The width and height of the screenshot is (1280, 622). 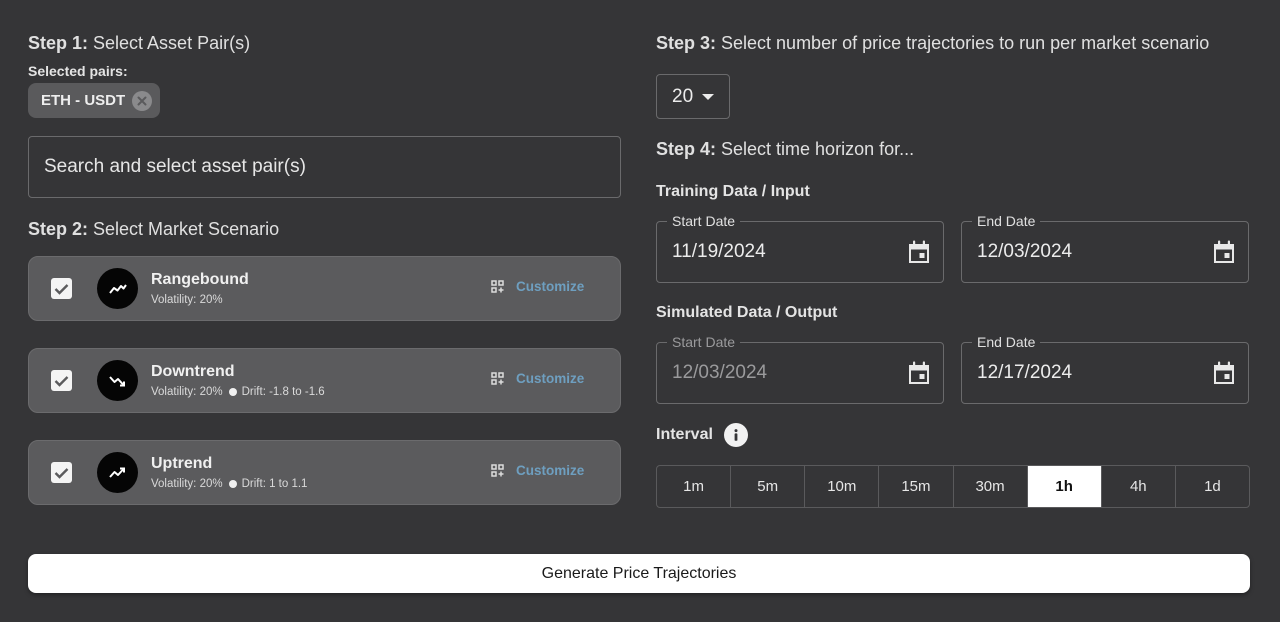 I want to click on asset-search-placeholder: Search and select asset pair(s), so click(x=175, y=166).